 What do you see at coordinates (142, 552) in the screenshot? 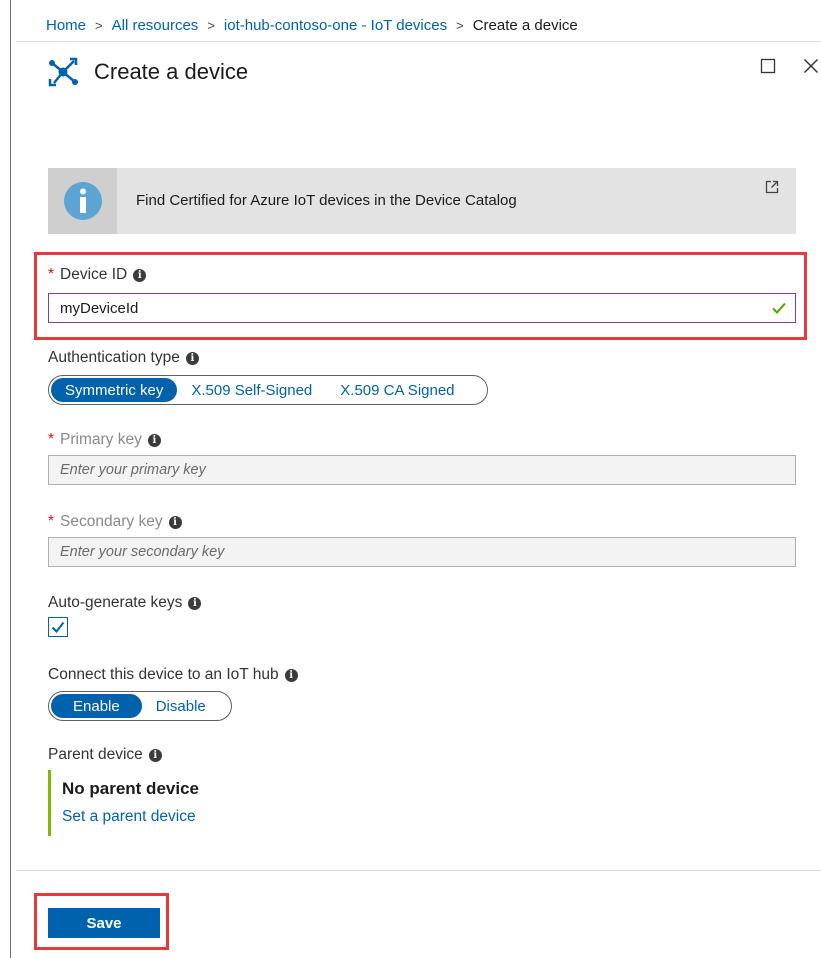
I see `secondary-key-placeholder: Enter your secondary key` at bounding box center [142, 552].